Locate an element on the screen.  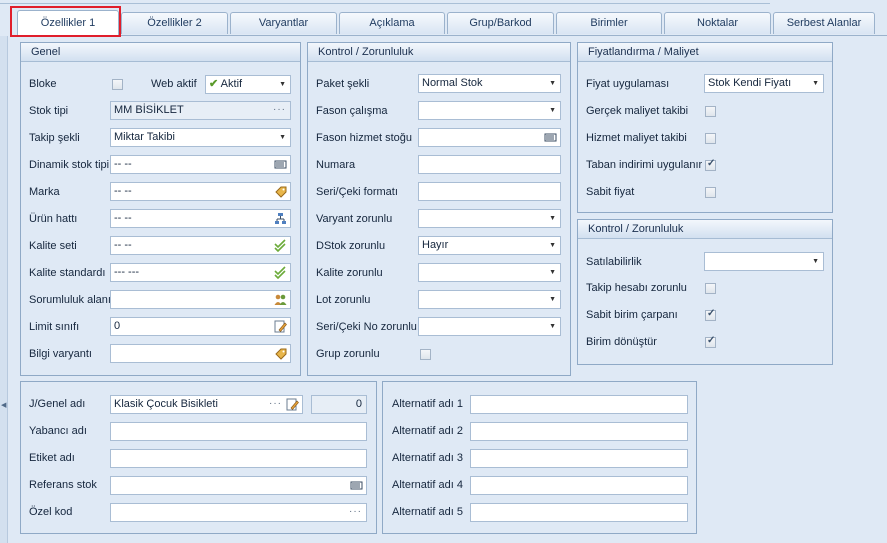
tab-ozellikler-2: Özellikler 2 is located at coordinates (174, 23).